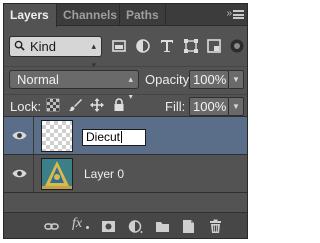 The image size is (320, 243). What do you see at coordinates (19, 45) in the screenshot?
I see `search-icon` at bounding box center [19, 45].